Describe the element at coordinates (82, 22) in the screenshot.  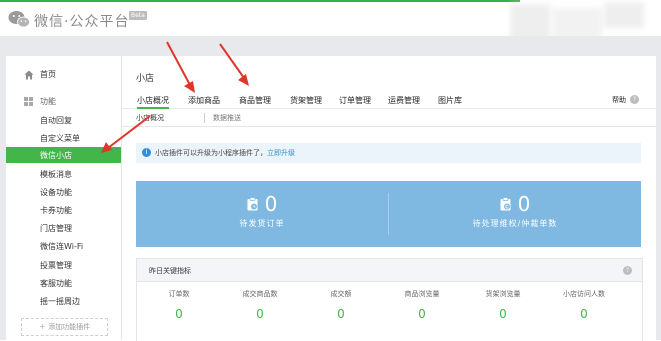
I see `brand-name: 微信·公众平台` at that location.